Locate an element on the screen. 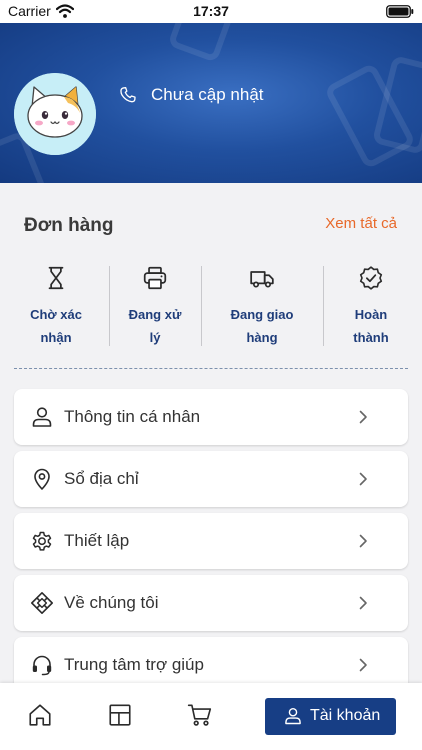 This screenshot has width=422, height=750. printer-icon is located at coordinates (155, 278).